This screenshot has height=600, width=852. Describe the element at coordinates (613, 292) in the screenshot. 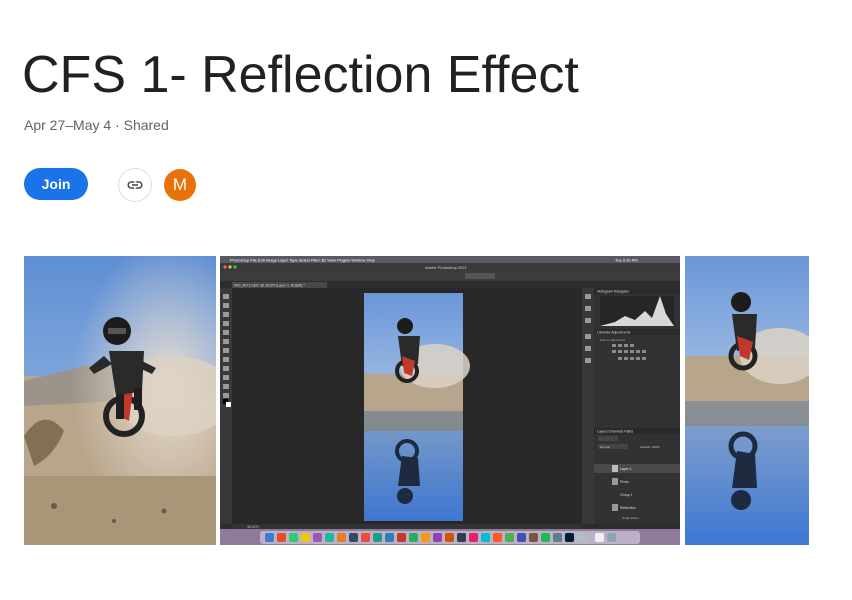

I see `svg-text: Histogram Navigator` at that location.